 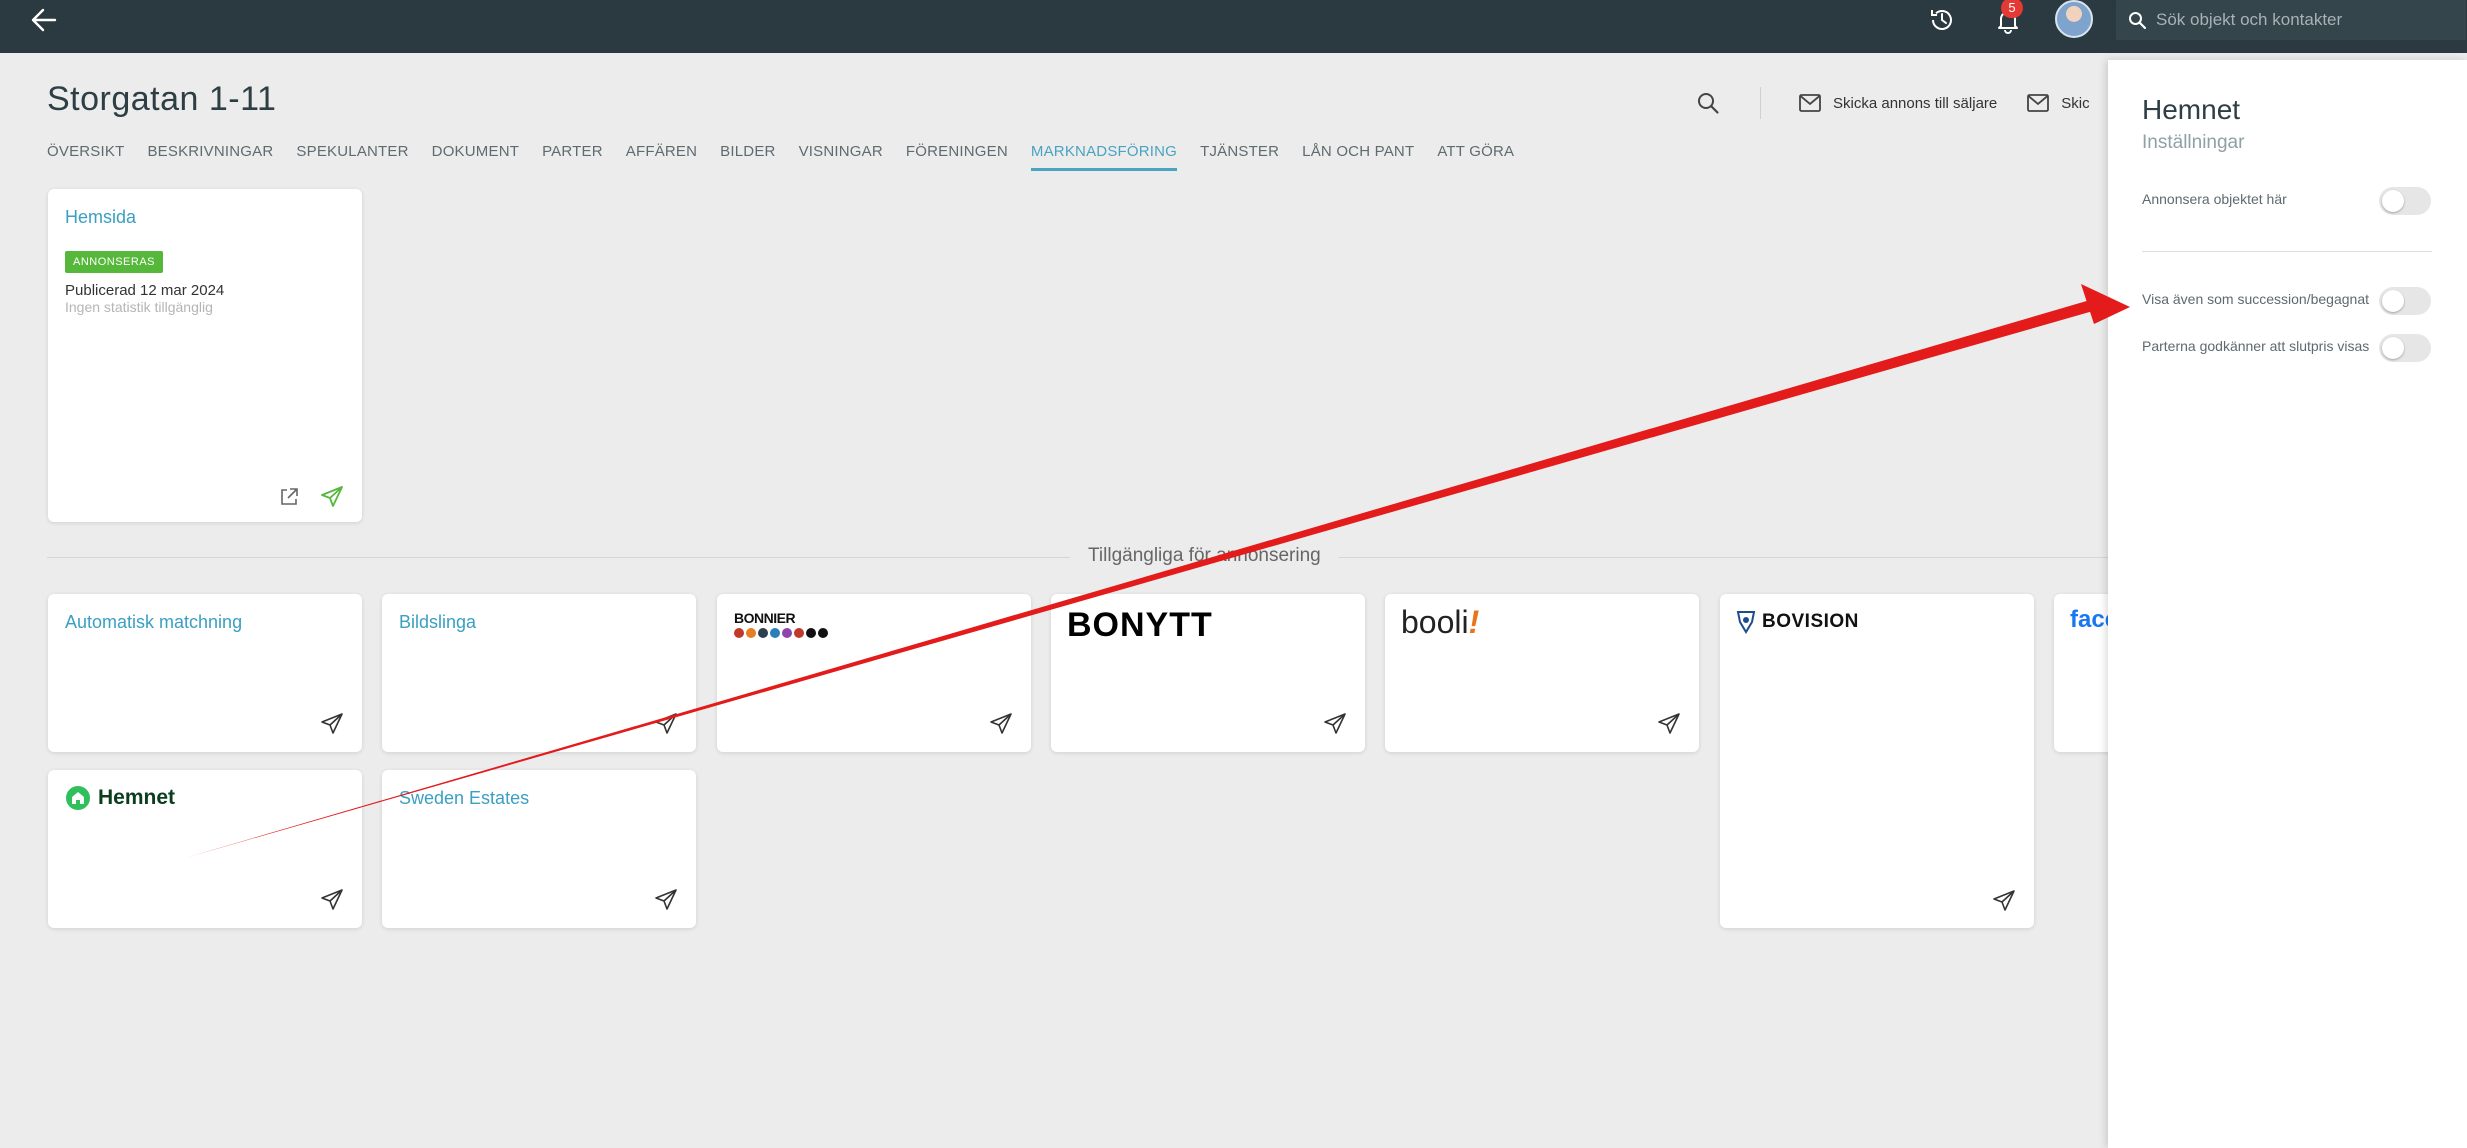 What do you see at coordinates (205, 849) in the screenshot?
I see `channel-card-hemnet: Hemnet` at bounding box center [205, 849].